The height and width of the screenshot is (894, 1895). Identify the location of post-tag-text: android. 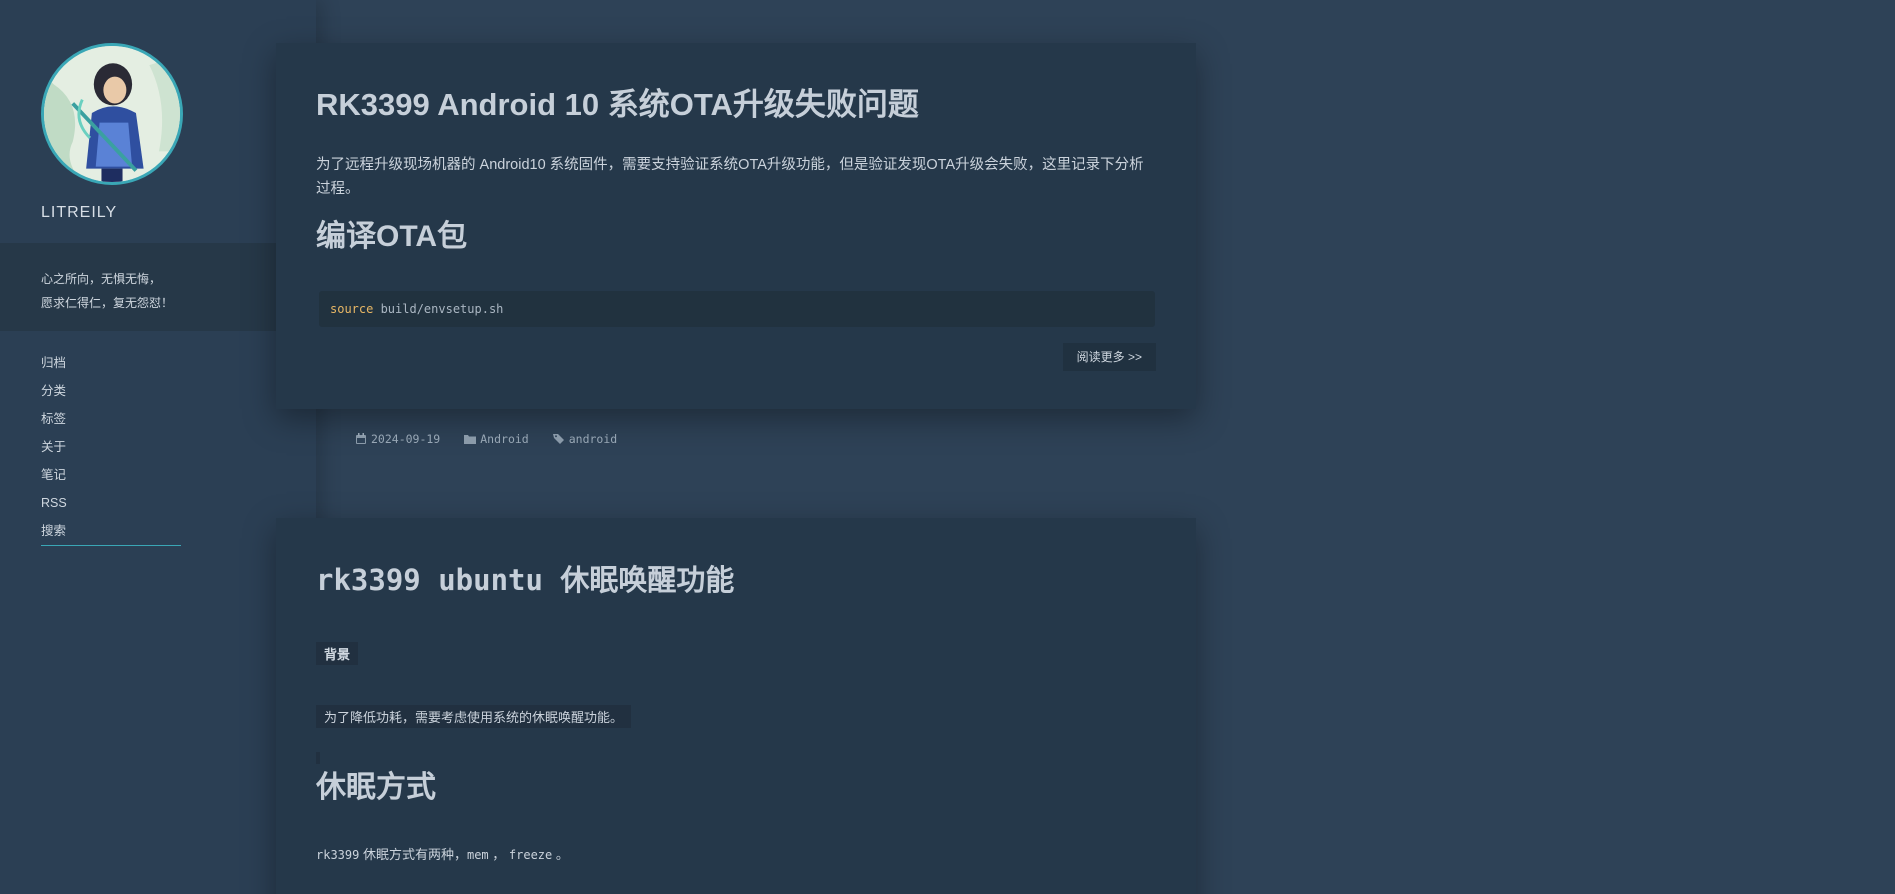
(593, 439).